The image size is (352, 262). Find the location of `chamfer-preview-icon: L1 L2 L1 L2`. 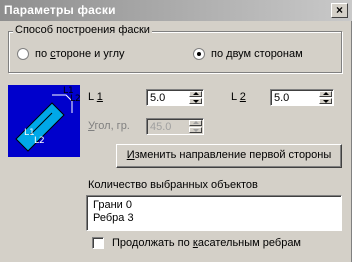

chamfer-preview-icon: L1 L2 L1 L2 is located at coordinates (44, 121).